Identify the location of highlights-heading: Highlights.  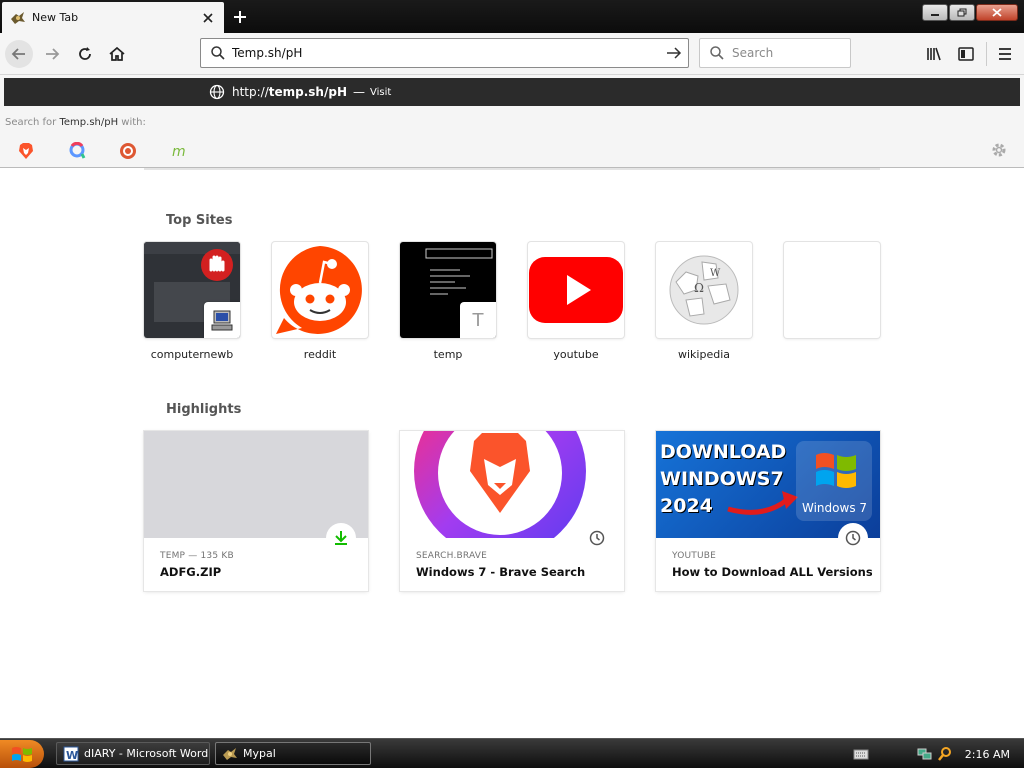
(204, 409).